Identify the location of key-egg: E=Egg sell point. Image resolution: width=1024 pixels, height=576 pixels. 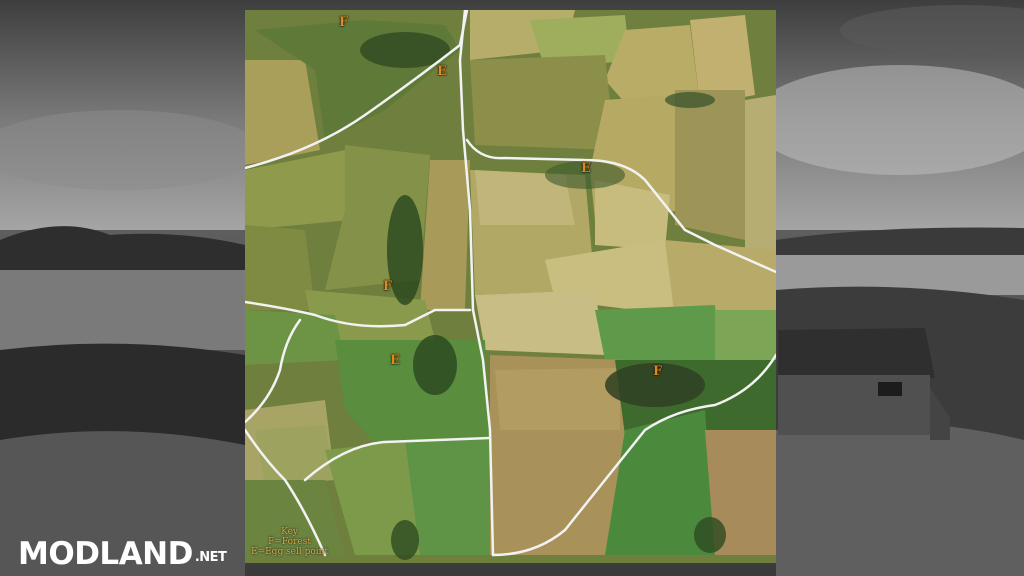
(290, 552).